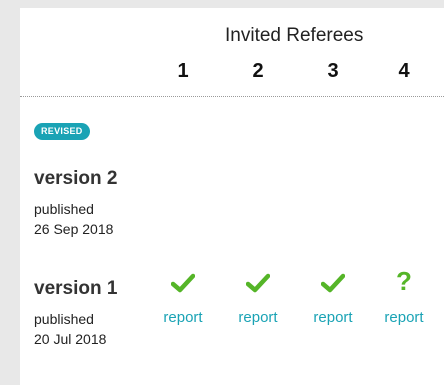  What do you see at coordinates (294, 35) in the screenshot?
I see `invited-referees-heading: Invited Referees` at bounding box center [294, 35].